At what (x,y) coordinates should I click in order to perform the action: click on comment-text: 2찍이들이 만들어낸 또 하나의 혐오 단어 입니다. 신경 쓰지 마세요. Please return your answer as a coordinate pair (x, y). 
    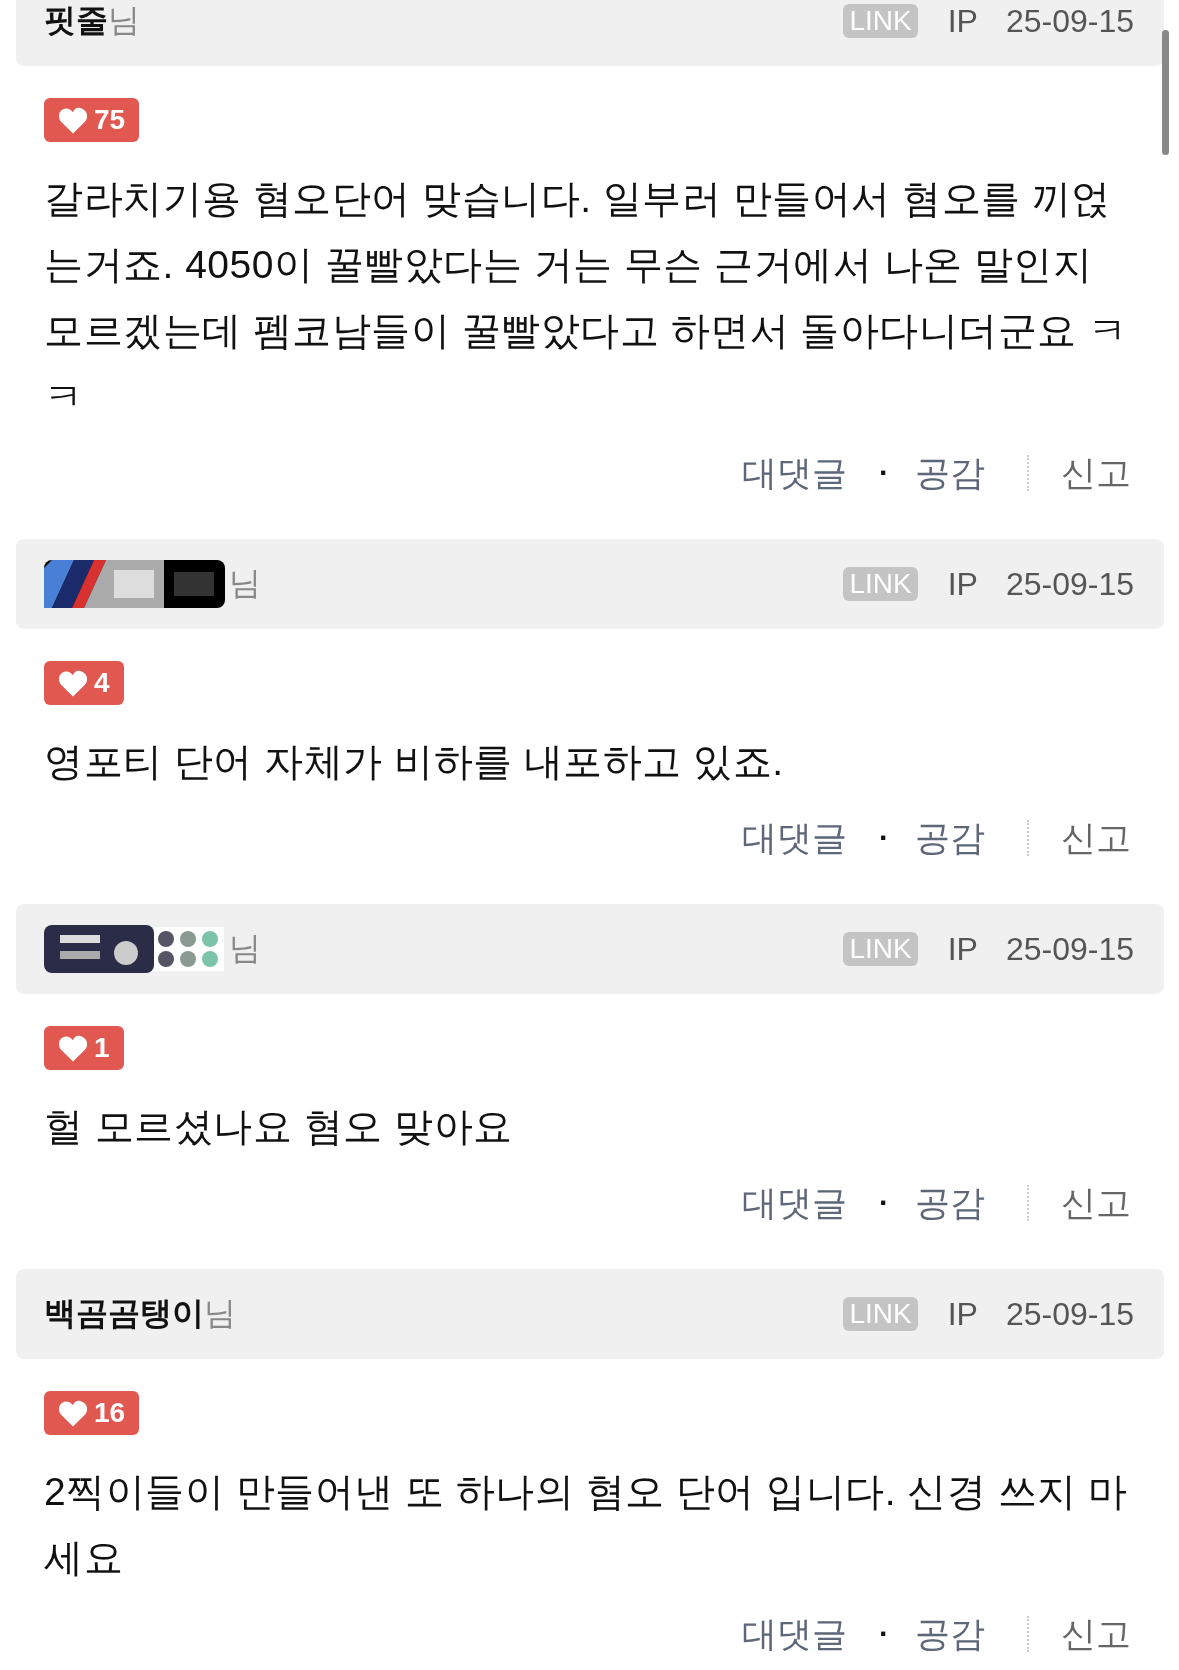
    Looking at the image, I should click on (586, 1525).